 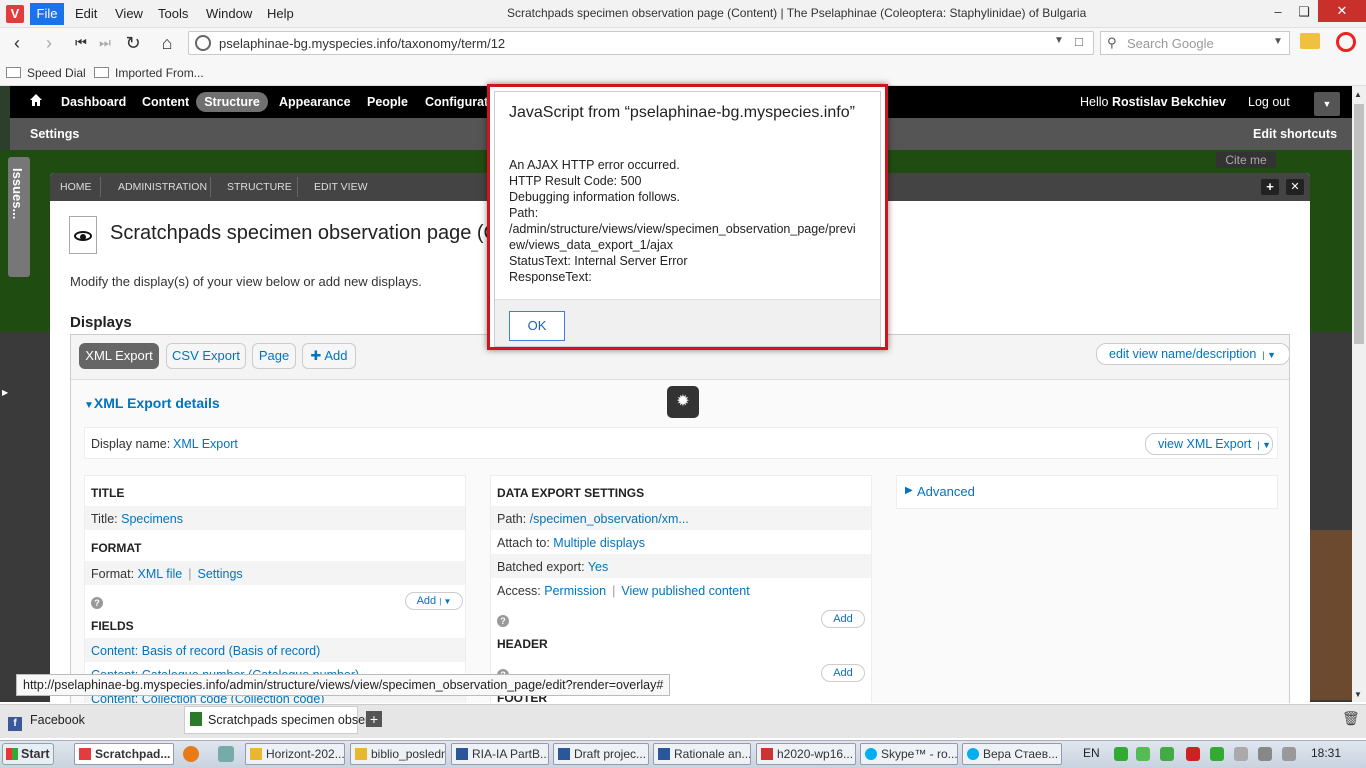 What do you see at coordinates (232, 102) in the screenshot?
I see `toolbar-structure: Structure` at bounding box center [232, 102].